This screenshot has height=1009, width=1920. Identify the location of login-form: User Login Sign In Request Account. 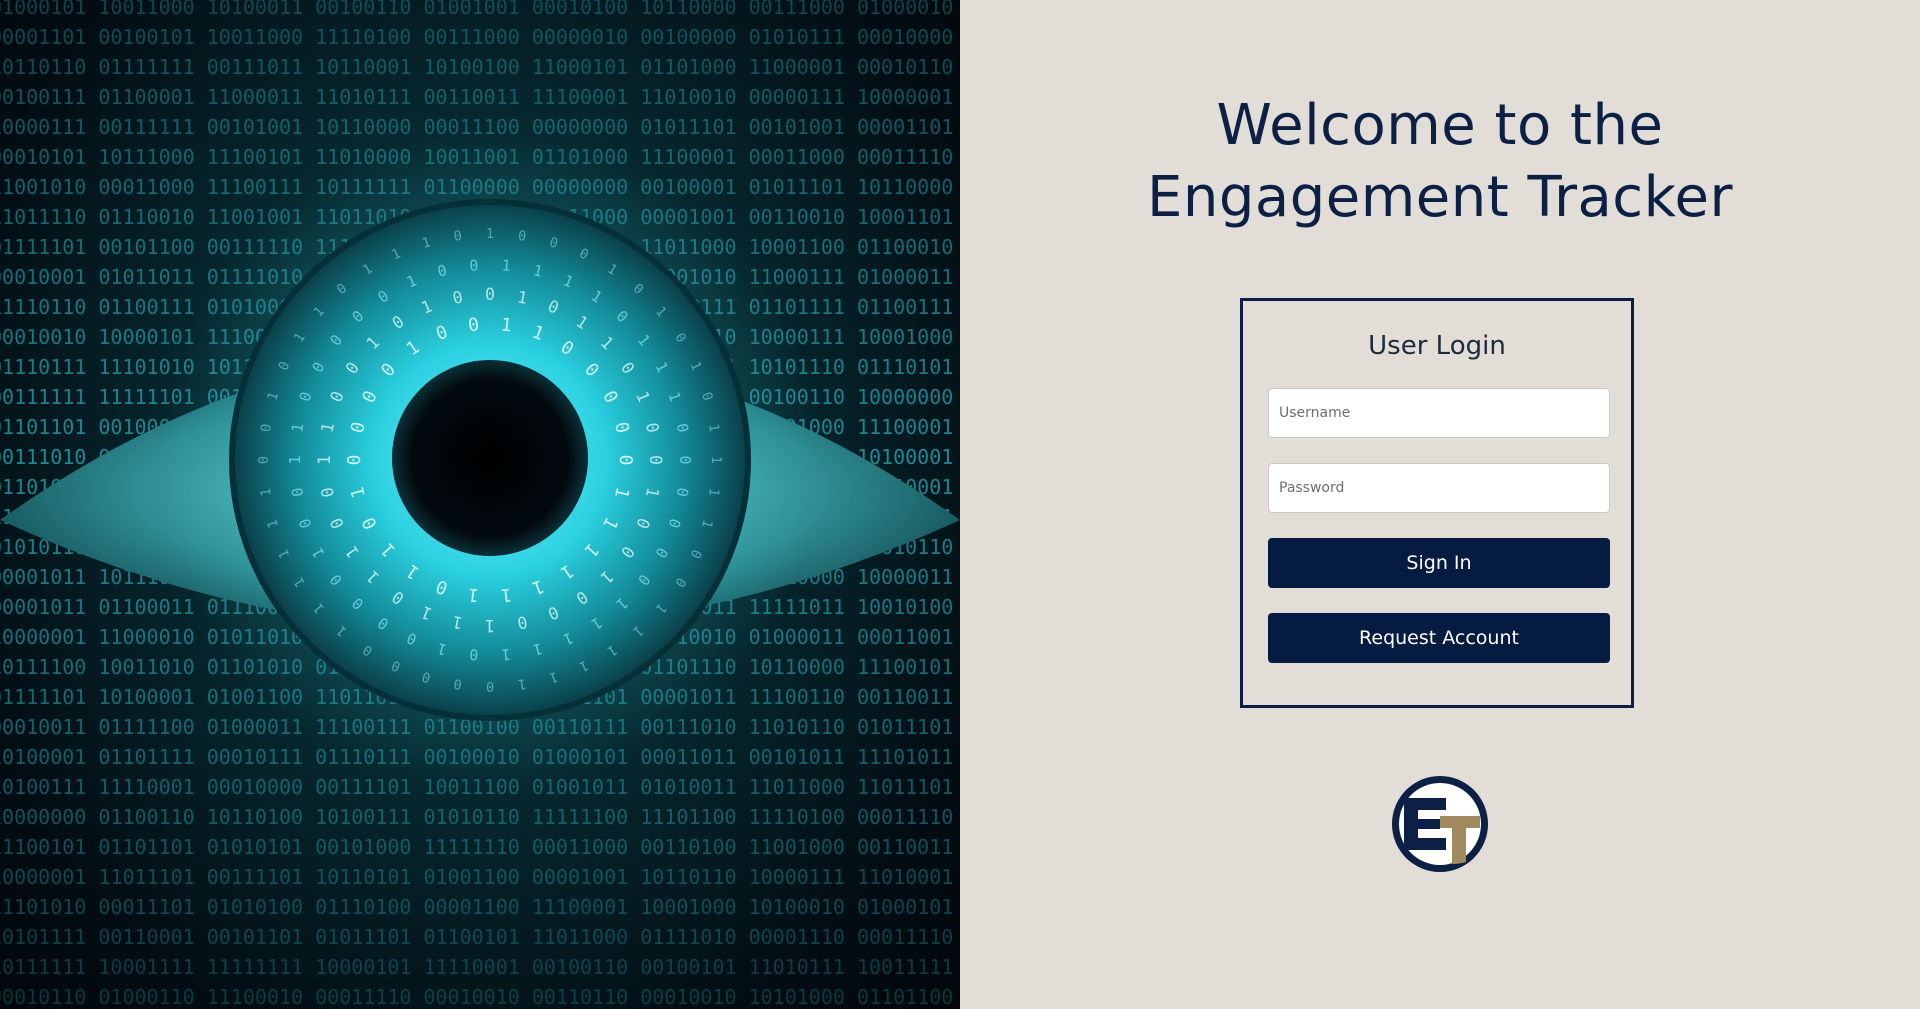
(1437, 503).